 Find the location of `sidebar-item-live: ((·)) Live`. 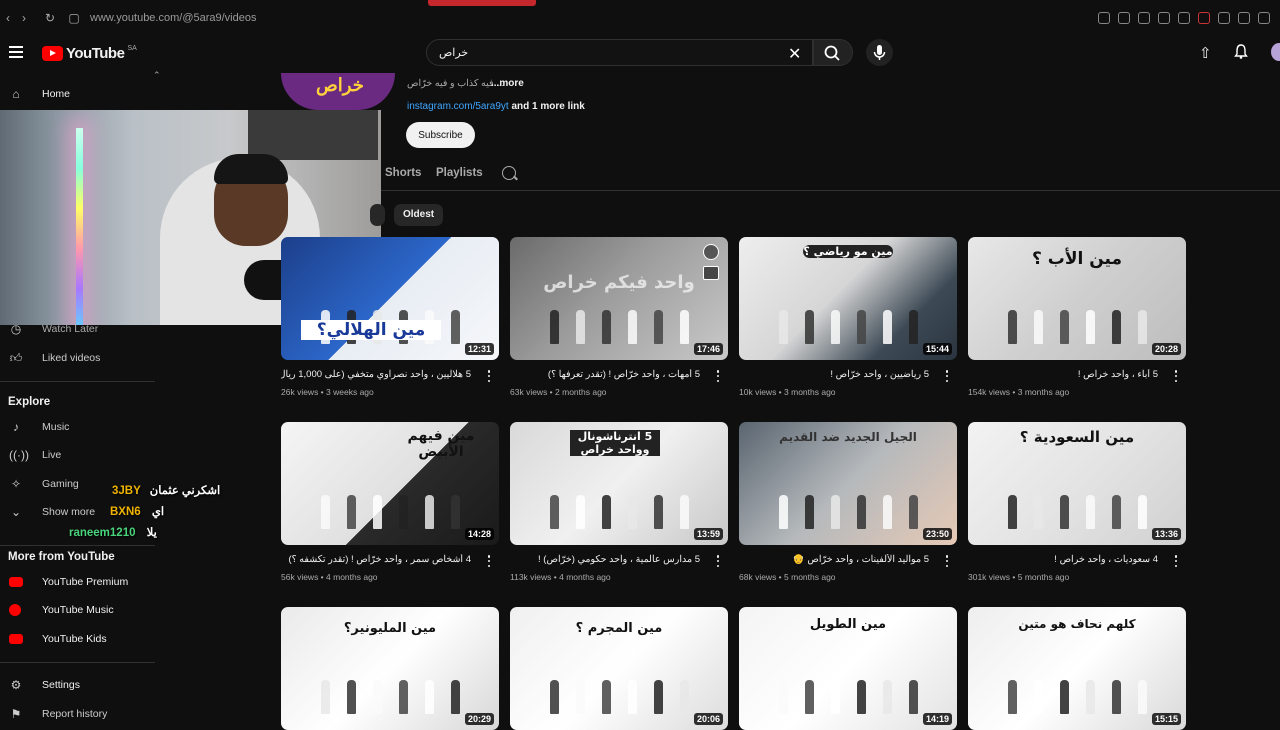

sidebar-item-live: ((·)) Live is located at coordinates (80, 455).